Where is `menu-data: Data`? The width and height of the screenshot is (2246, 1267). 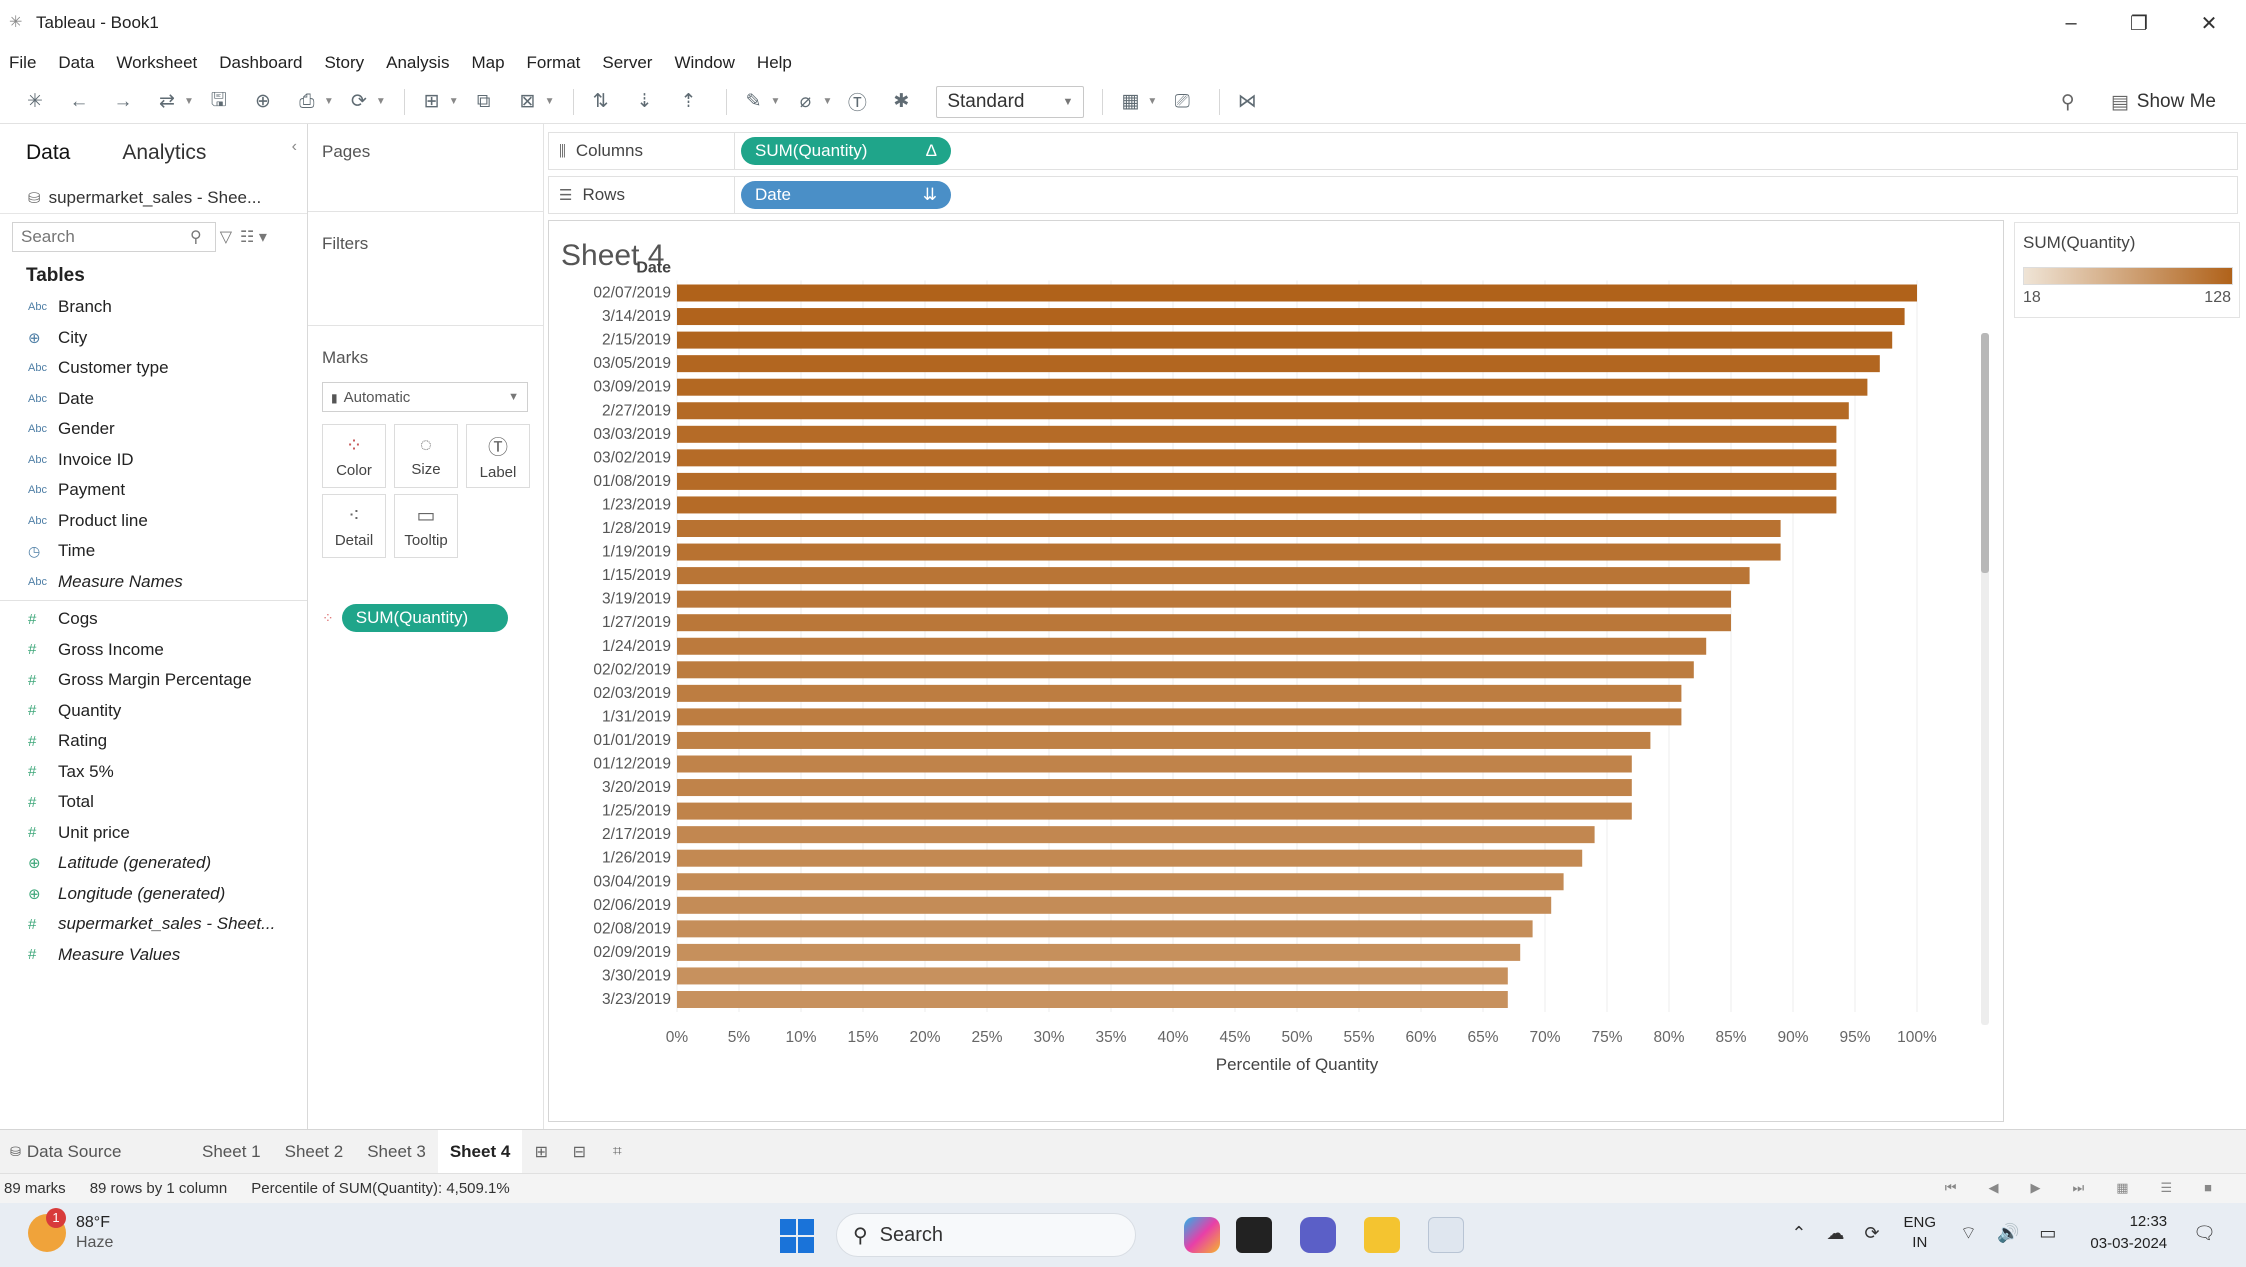 menu-data: Data is located at coordinates (76, 63).